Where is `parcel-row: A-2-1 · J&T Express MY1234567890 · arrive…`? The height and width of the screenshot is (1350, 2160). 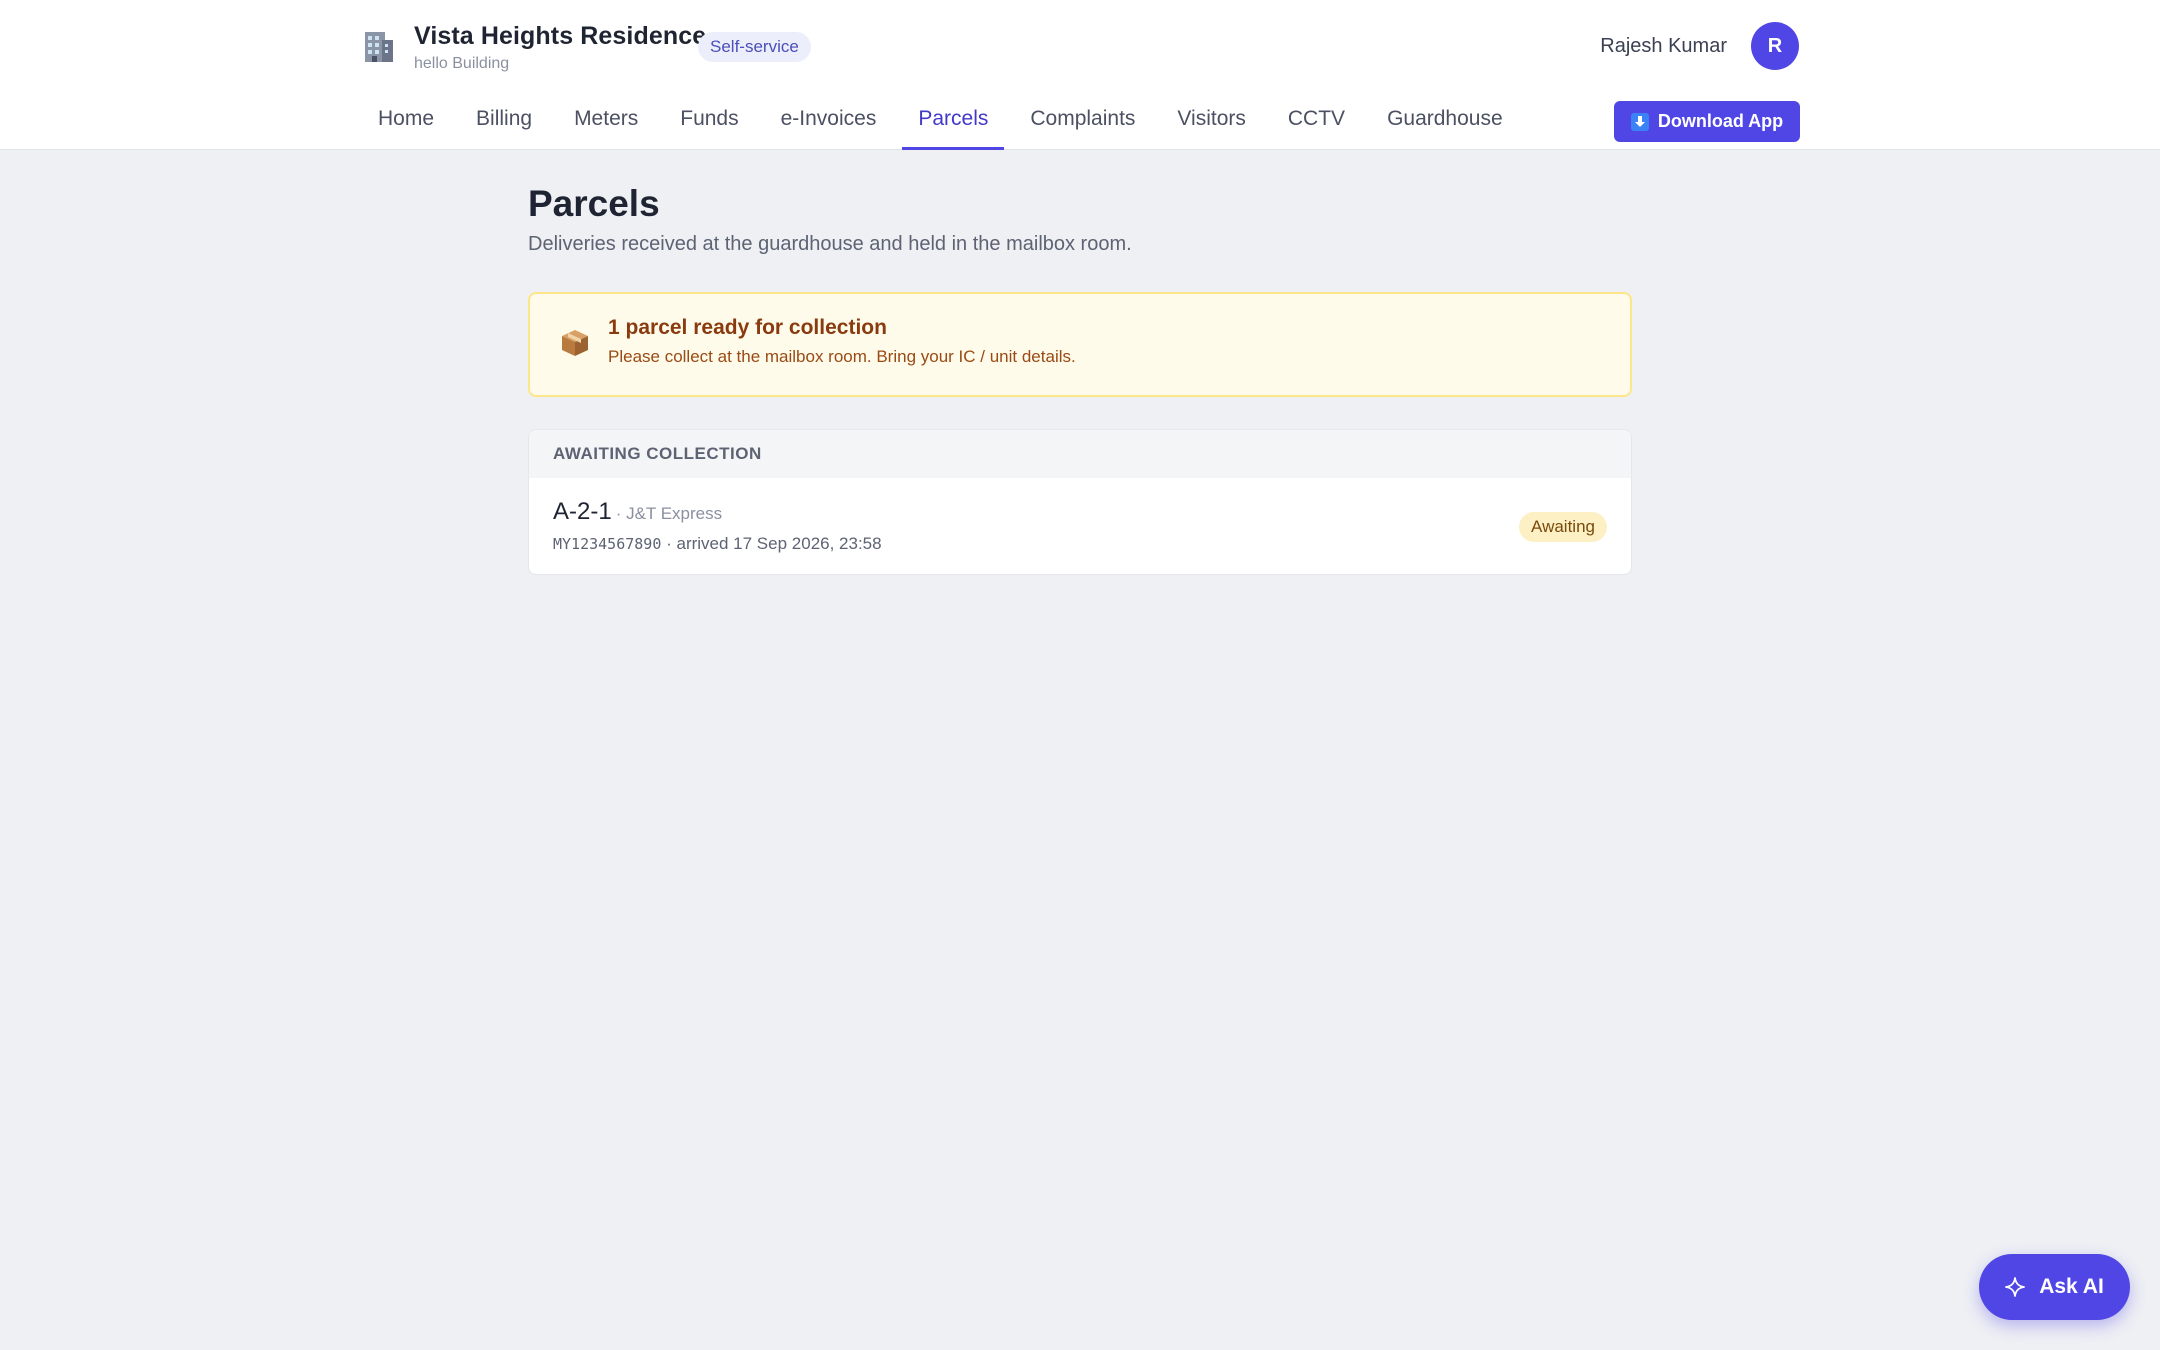
parcel-row: A-2-1 · J&T Express MY1234567890 · arrive… is located at coordinates (1080, 526).